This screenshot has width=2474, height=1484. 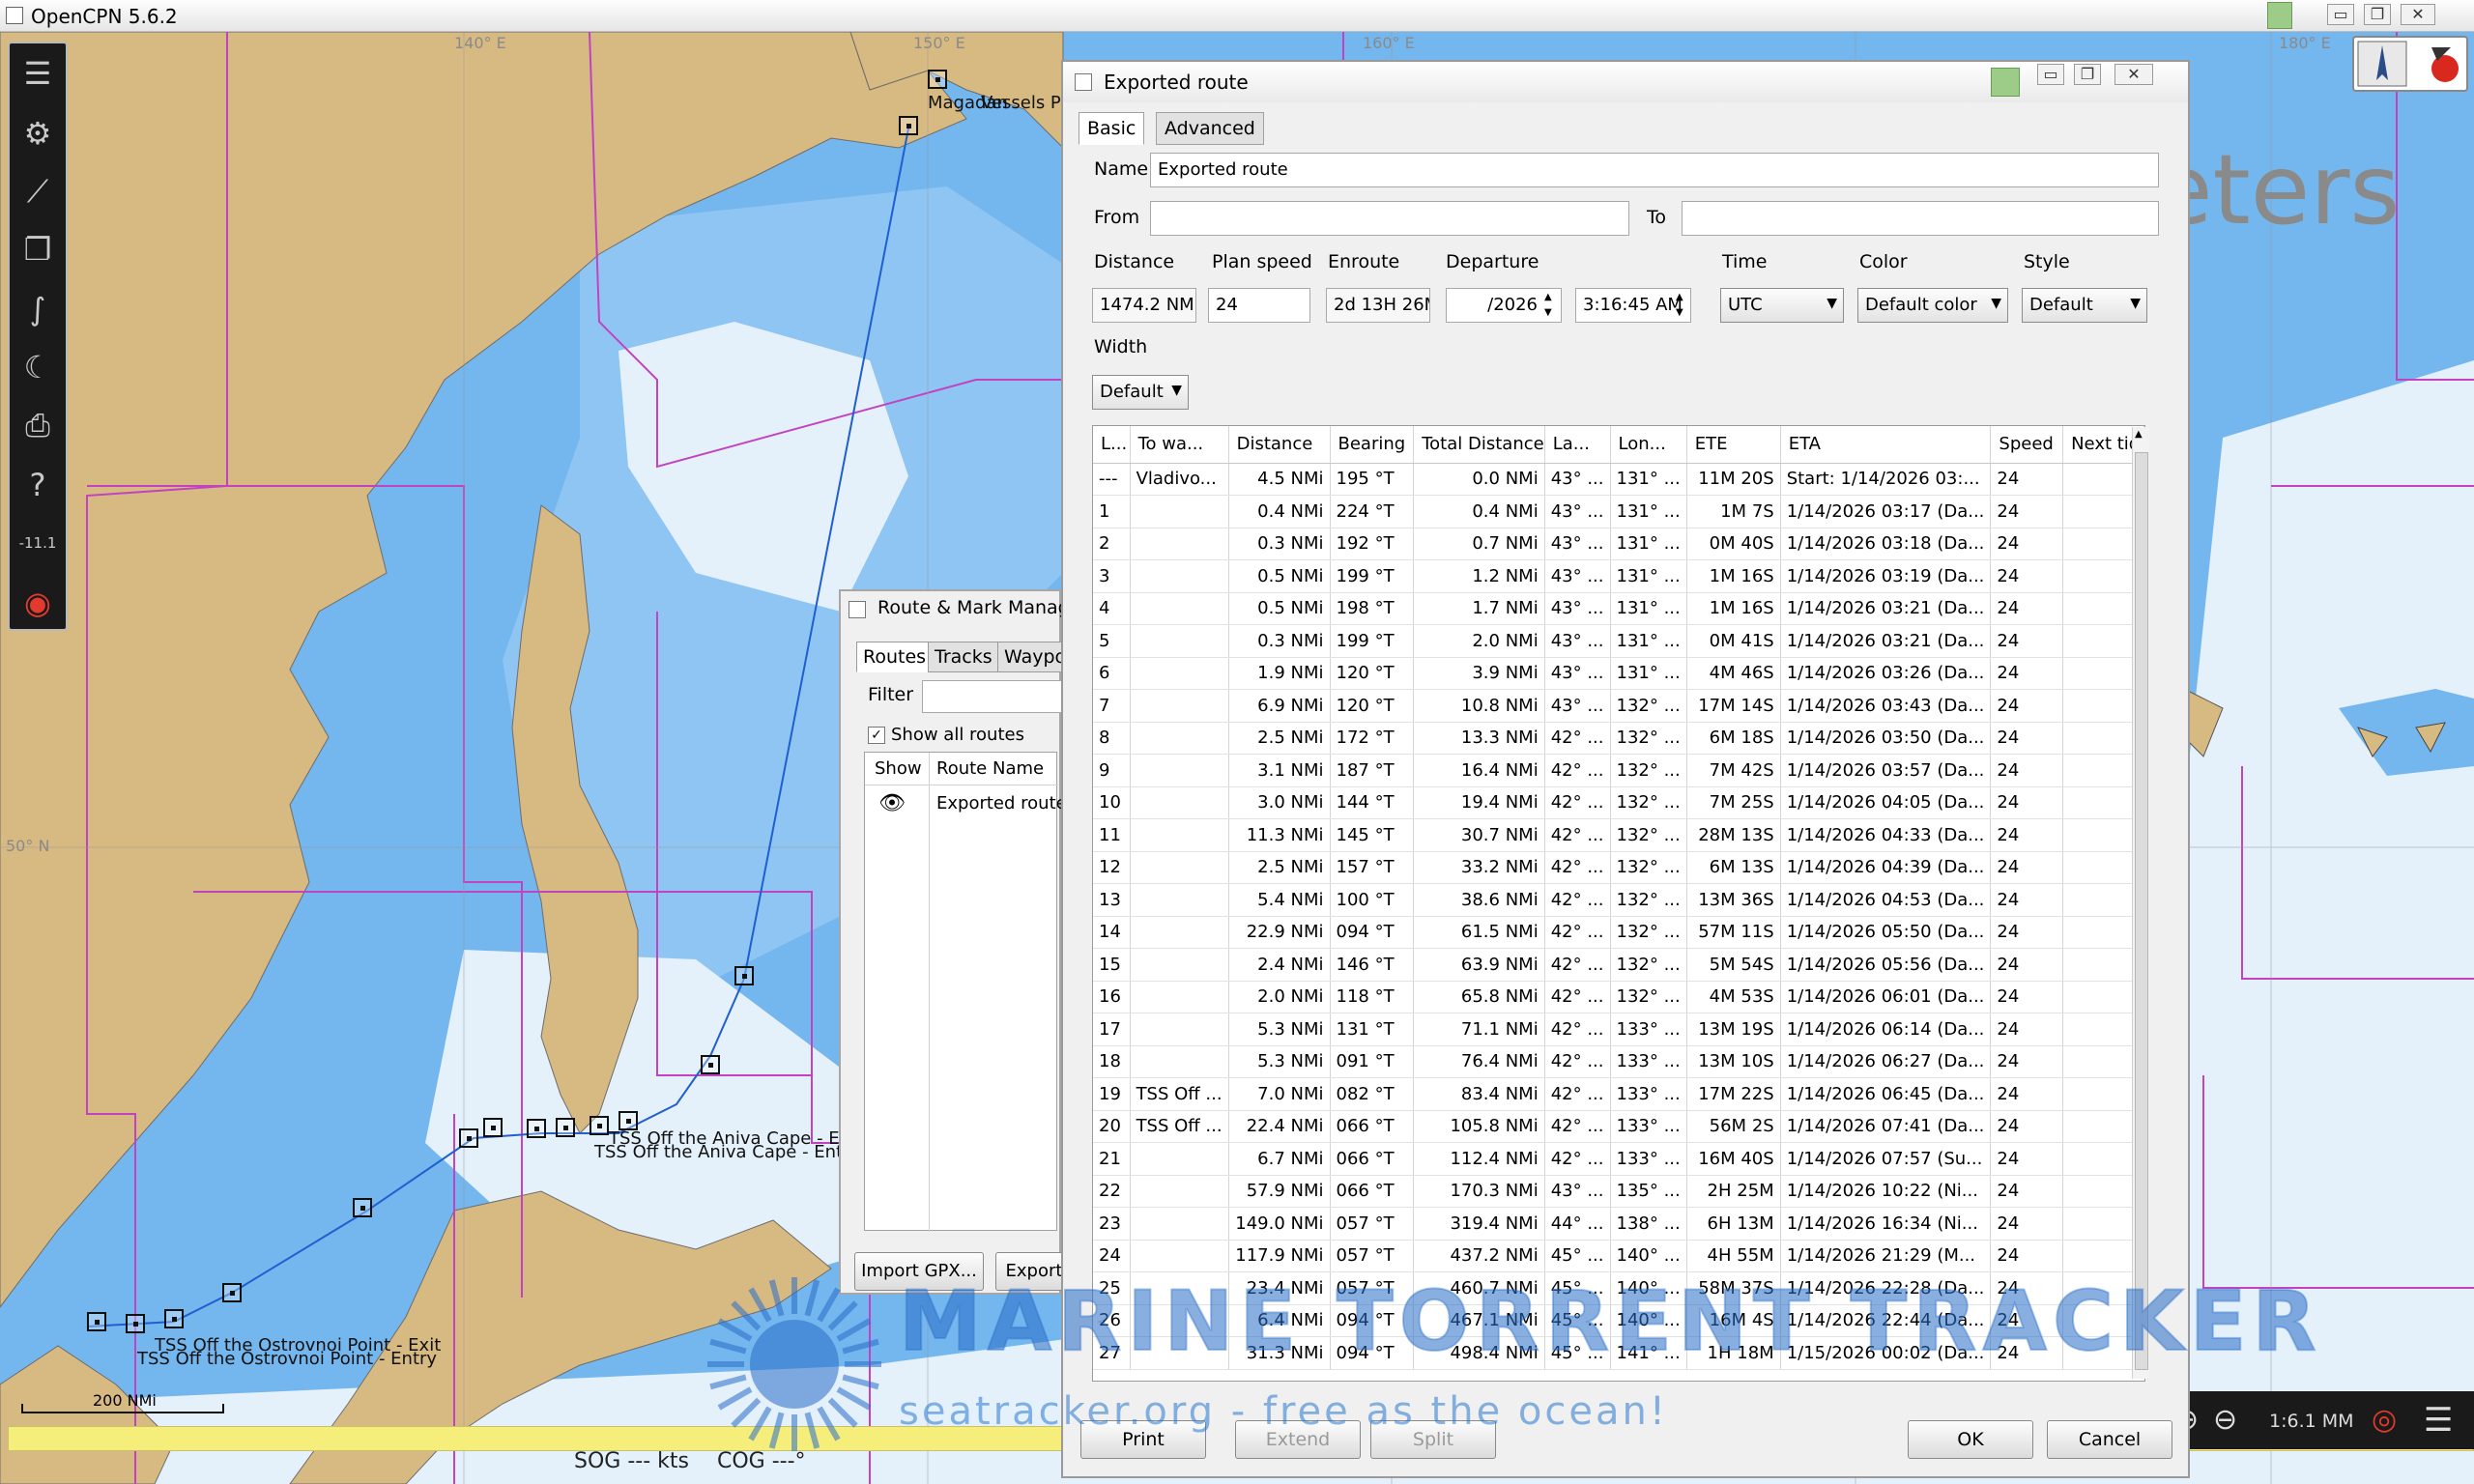 I want to click on eye-icon: 👁, so click(x=892, y=803).